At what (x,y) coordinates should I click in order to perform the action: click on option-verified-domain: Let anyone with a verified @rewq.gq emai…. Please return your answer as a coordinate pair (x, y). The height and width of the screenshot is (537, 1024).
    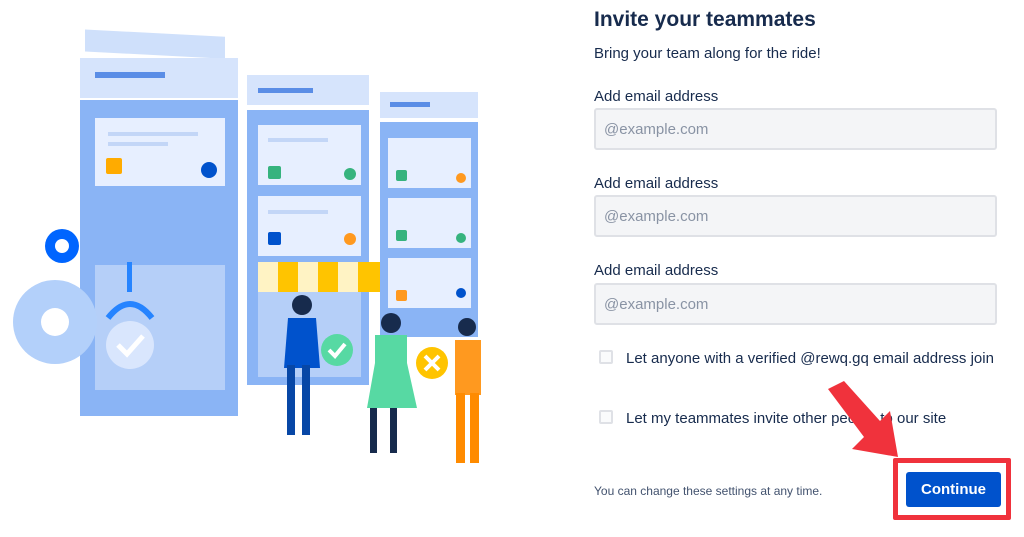
    Looking at the image, I should click on (797, 358).